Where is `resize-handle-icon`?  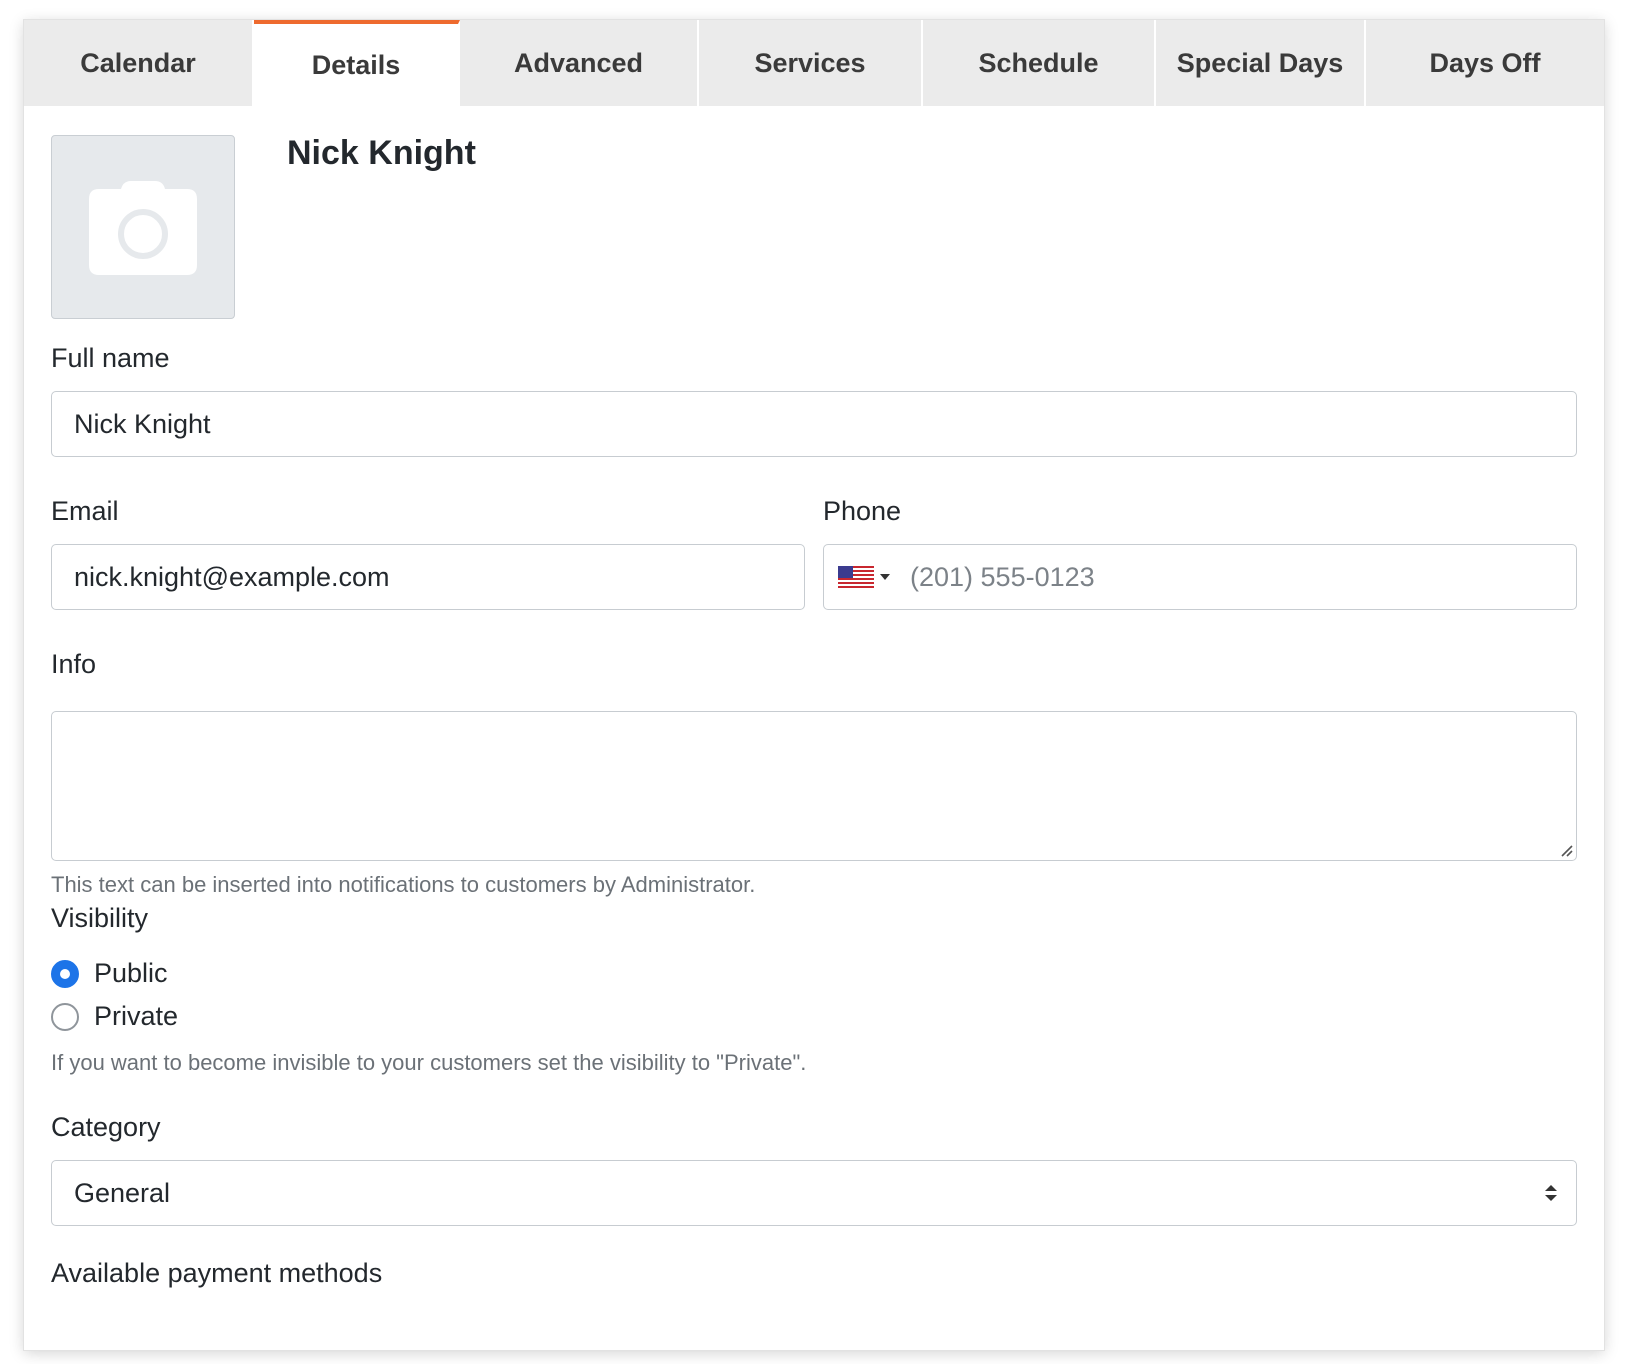
resize-handle-icon is located at coordinates (1566, 850).